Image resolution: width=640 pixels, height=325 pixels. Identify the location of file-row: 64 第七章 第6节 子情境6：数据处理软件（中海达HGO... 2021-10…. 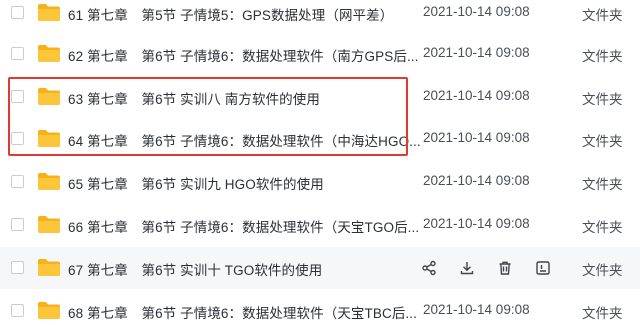
(320, 139).